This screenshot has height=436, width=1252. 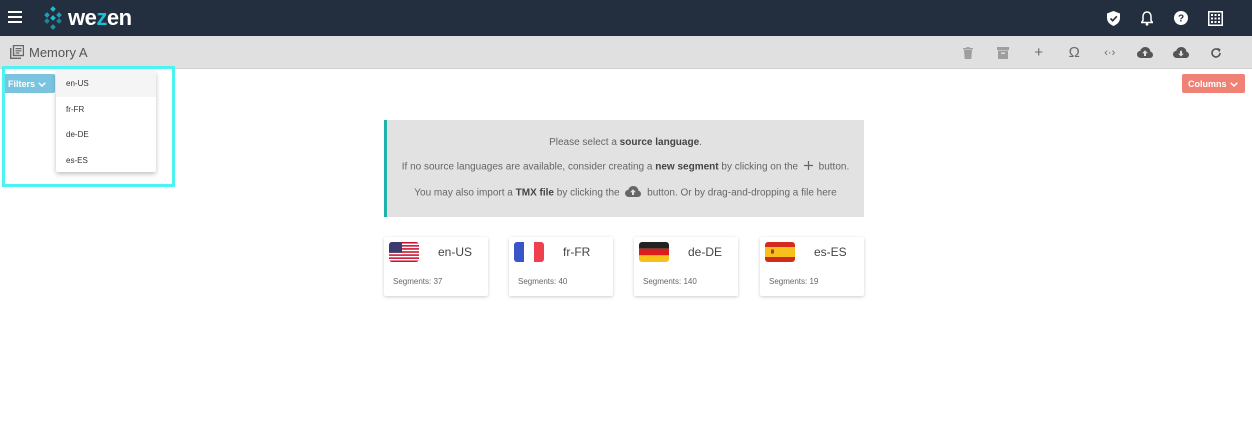 I want to click on columns-button: Columns, so click(x=1213, y=83).